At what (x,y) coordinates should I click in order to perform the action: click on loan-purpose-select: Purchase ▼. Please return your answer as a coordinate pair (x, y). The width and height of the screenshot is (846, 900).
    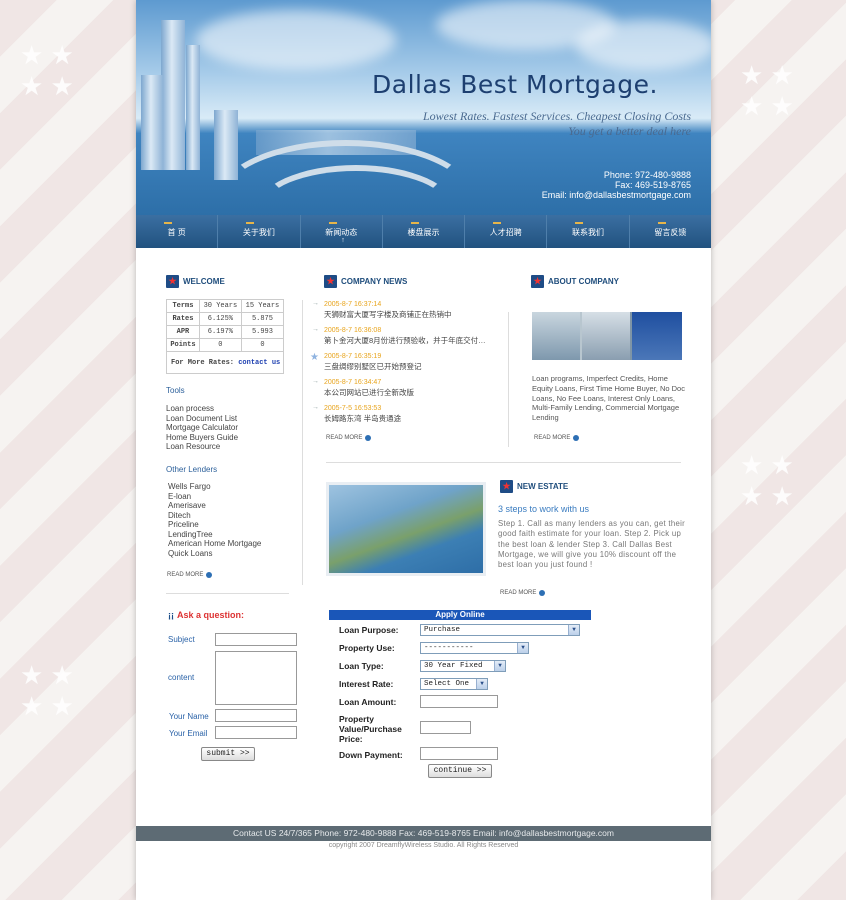
    Looking at the image, I should click on (500, 630).